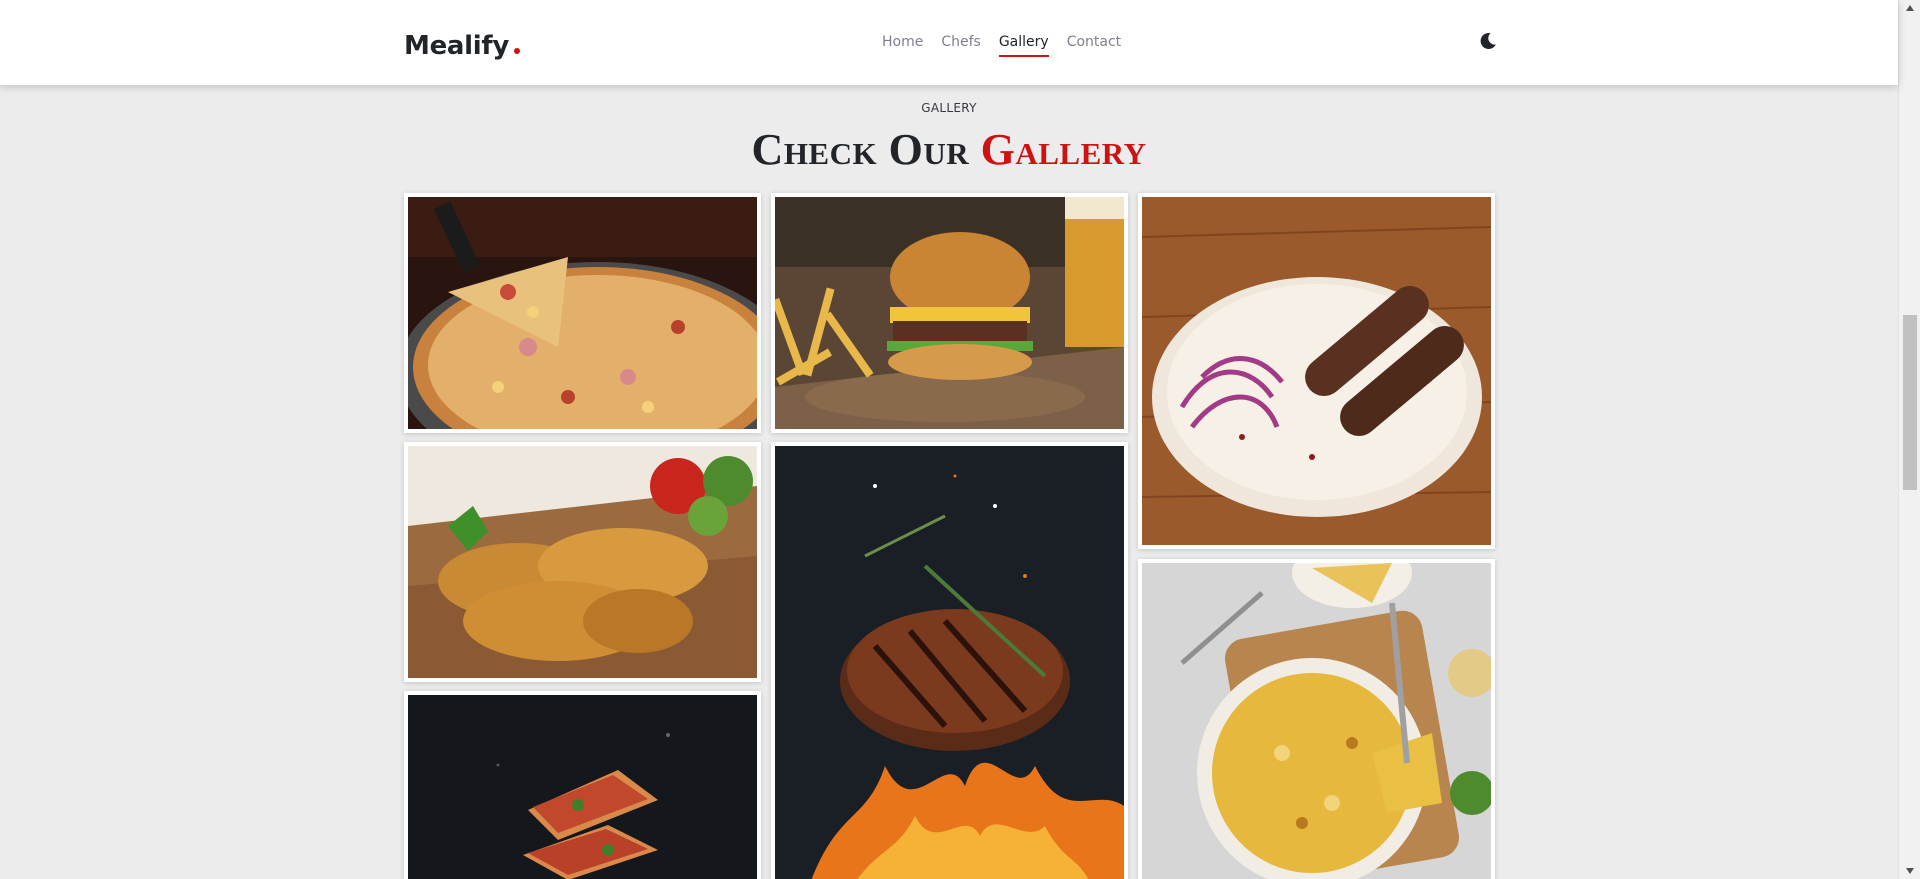 The image size is (1920, 879). I want to click on flying-pizza-photo-icon, so click(582, 787).